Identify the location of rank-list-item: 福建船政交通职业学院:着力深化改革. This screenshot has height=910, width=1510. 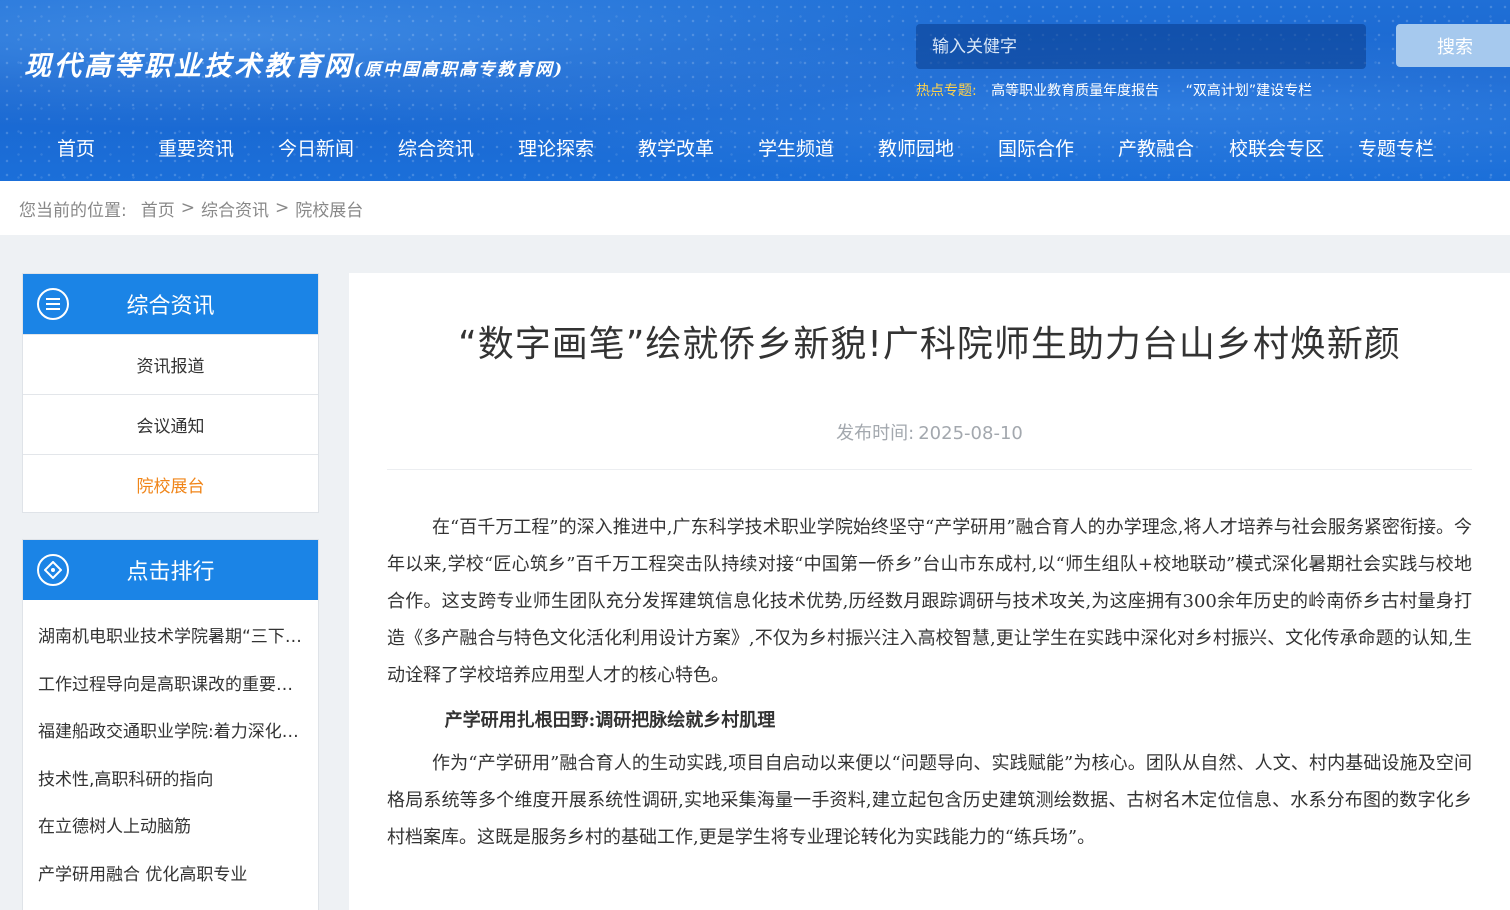
(170, 730).